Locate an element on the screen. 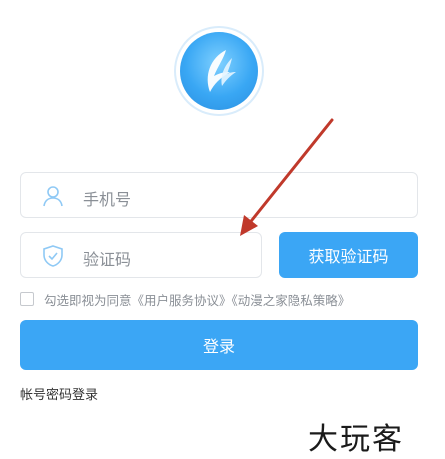 This screenshot has height=459, width=445. phone-field: 手机号 is located at coordinates (219, 195).